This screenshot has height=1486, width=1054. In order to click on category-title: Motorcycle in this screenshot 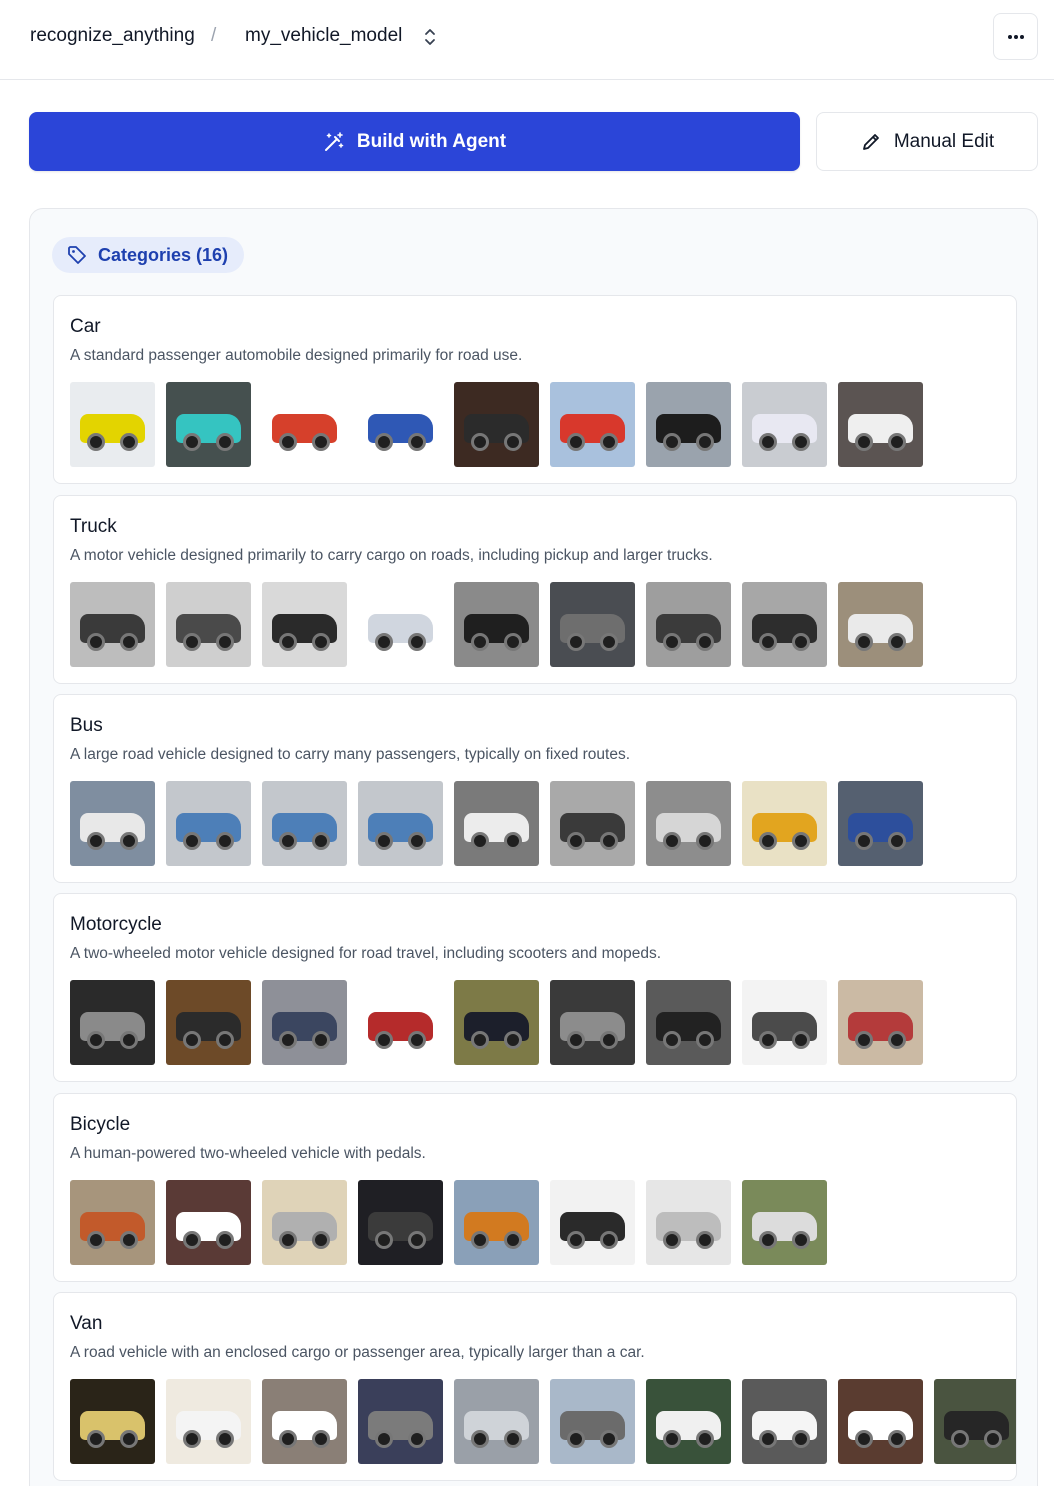, I will do `click(116, 924)`.